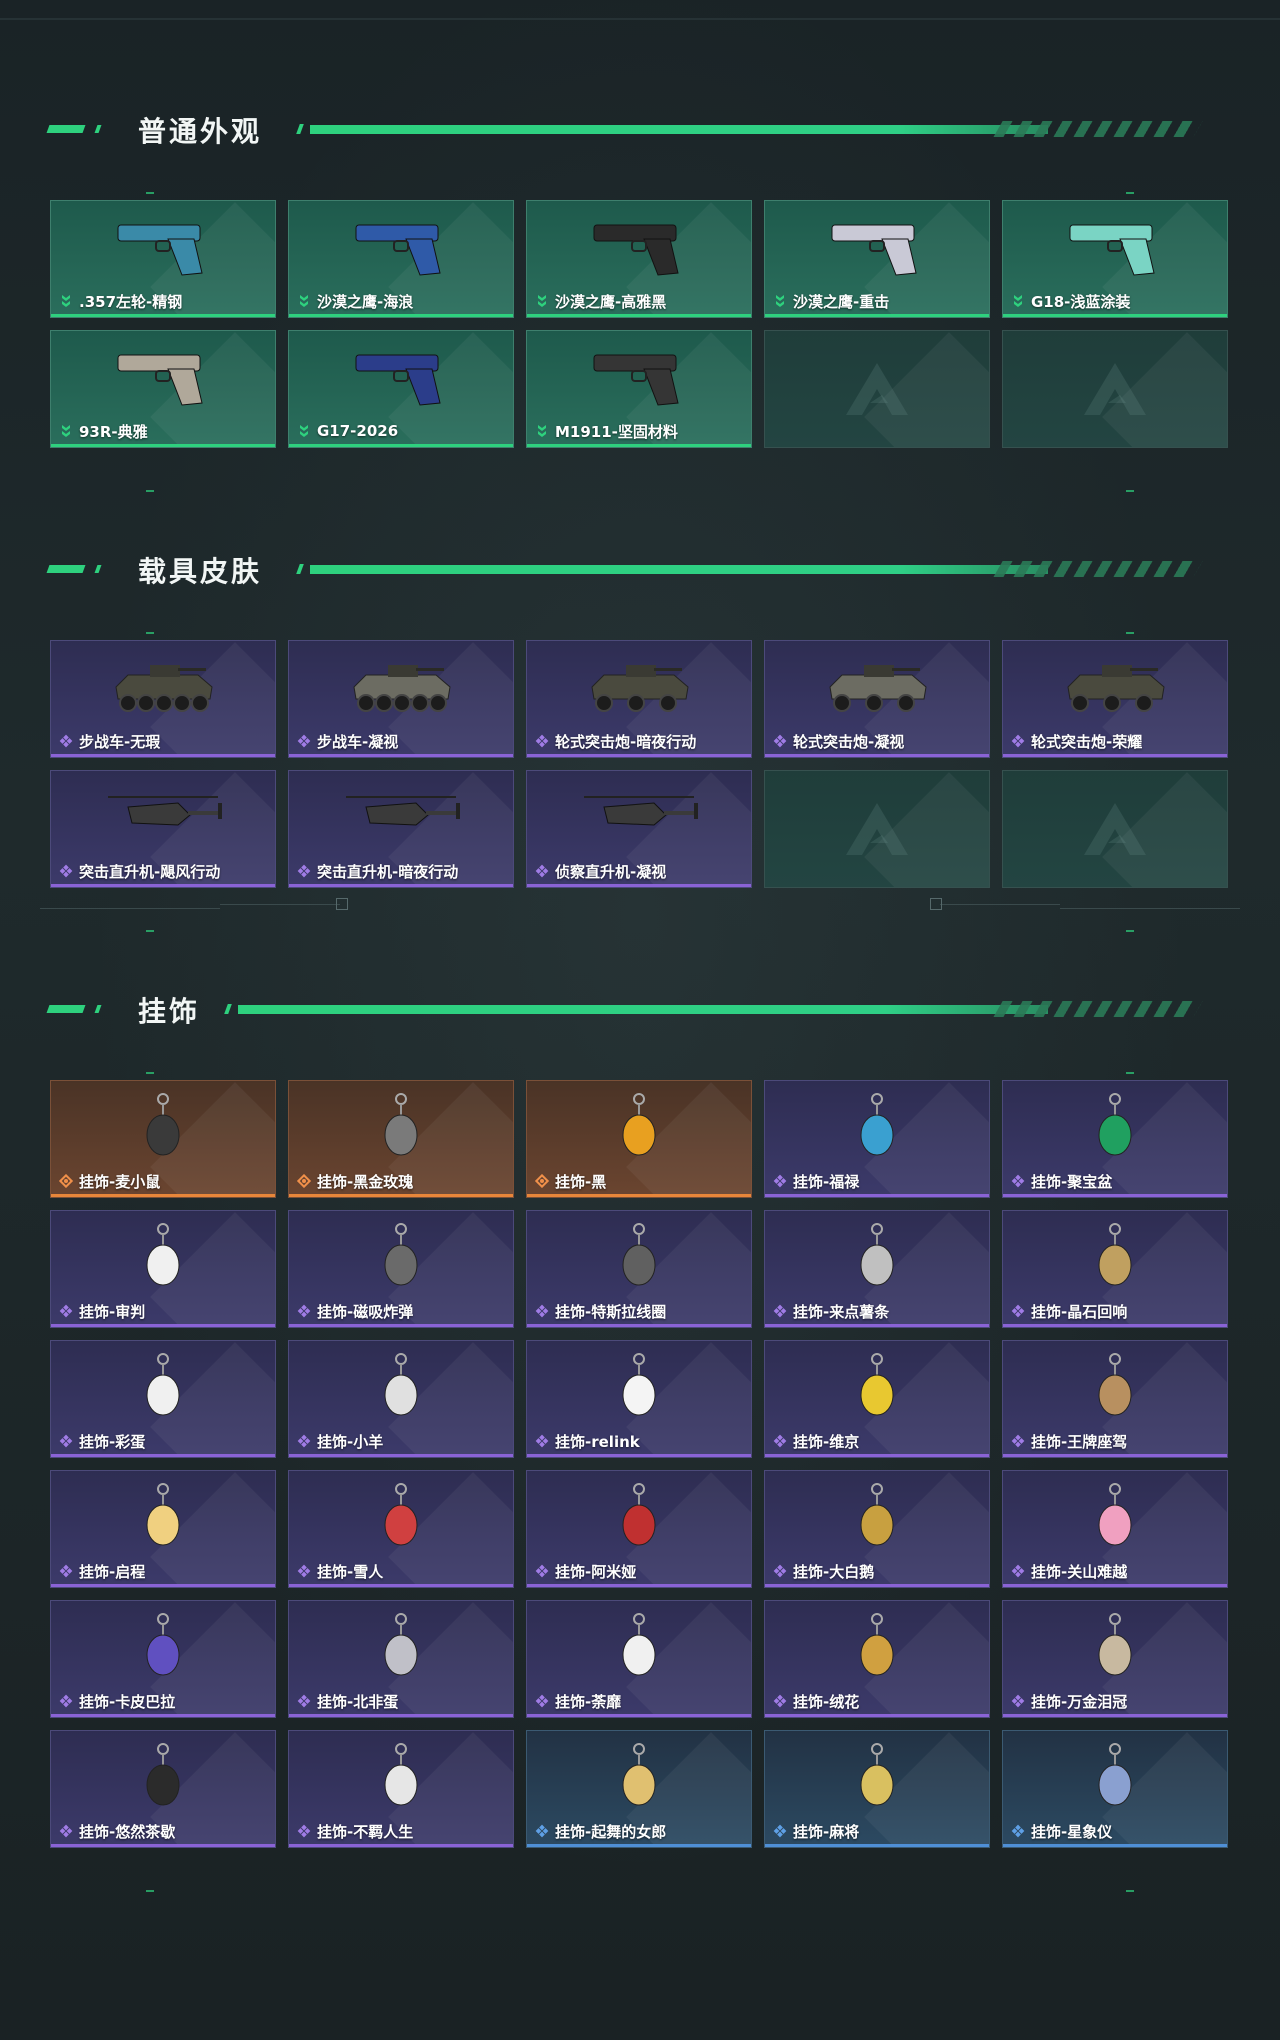  Describe the element at coordinates (1115, 259) in the screenshot. I see `item-card: G18-浅蓝涂装` at that location.